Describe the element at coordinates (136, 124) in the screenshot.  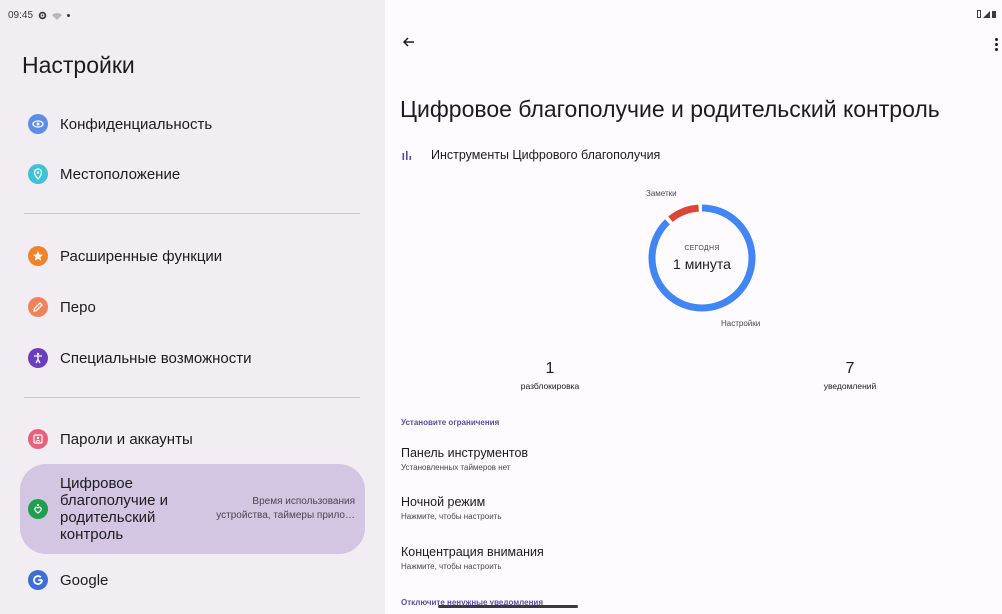
I see `sidebar-item-label: Конфиденциальность` at that location.